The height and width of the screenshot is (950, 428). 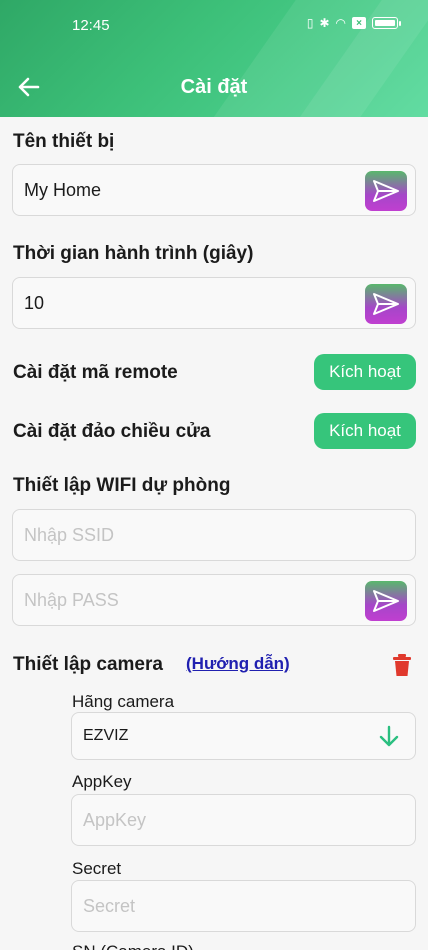 I want to click on device-name-value: My Home, so click(x=63, y=189).